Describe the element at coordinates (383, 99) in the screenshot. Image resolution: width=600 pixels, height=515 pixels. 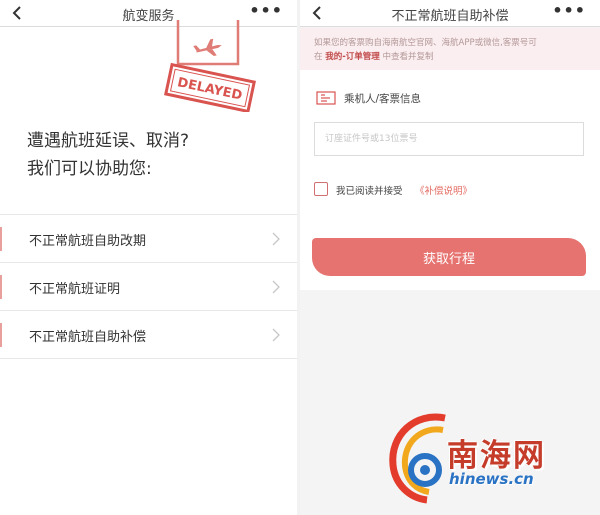
I see `section-title: 乘机人/客票信息` at that location.